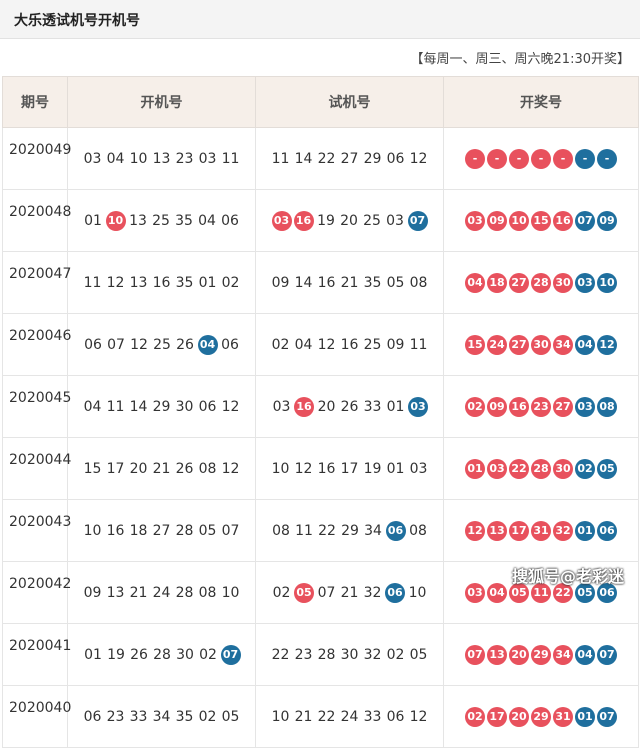  Describe the element at coordinates (475, 283) in the screenshot. I see `red-ball: 04` at that location.